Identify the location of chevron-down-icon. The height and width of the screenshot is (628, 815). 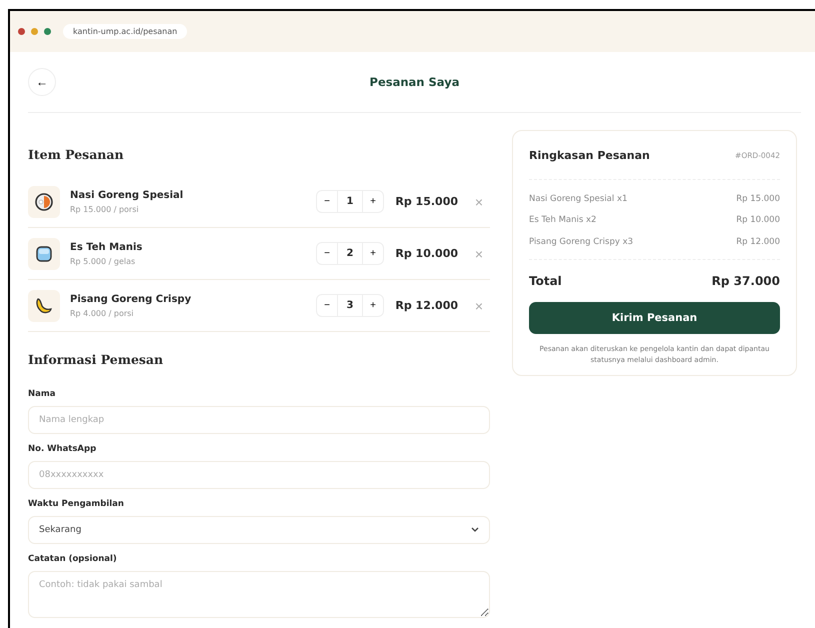
(475, 530).